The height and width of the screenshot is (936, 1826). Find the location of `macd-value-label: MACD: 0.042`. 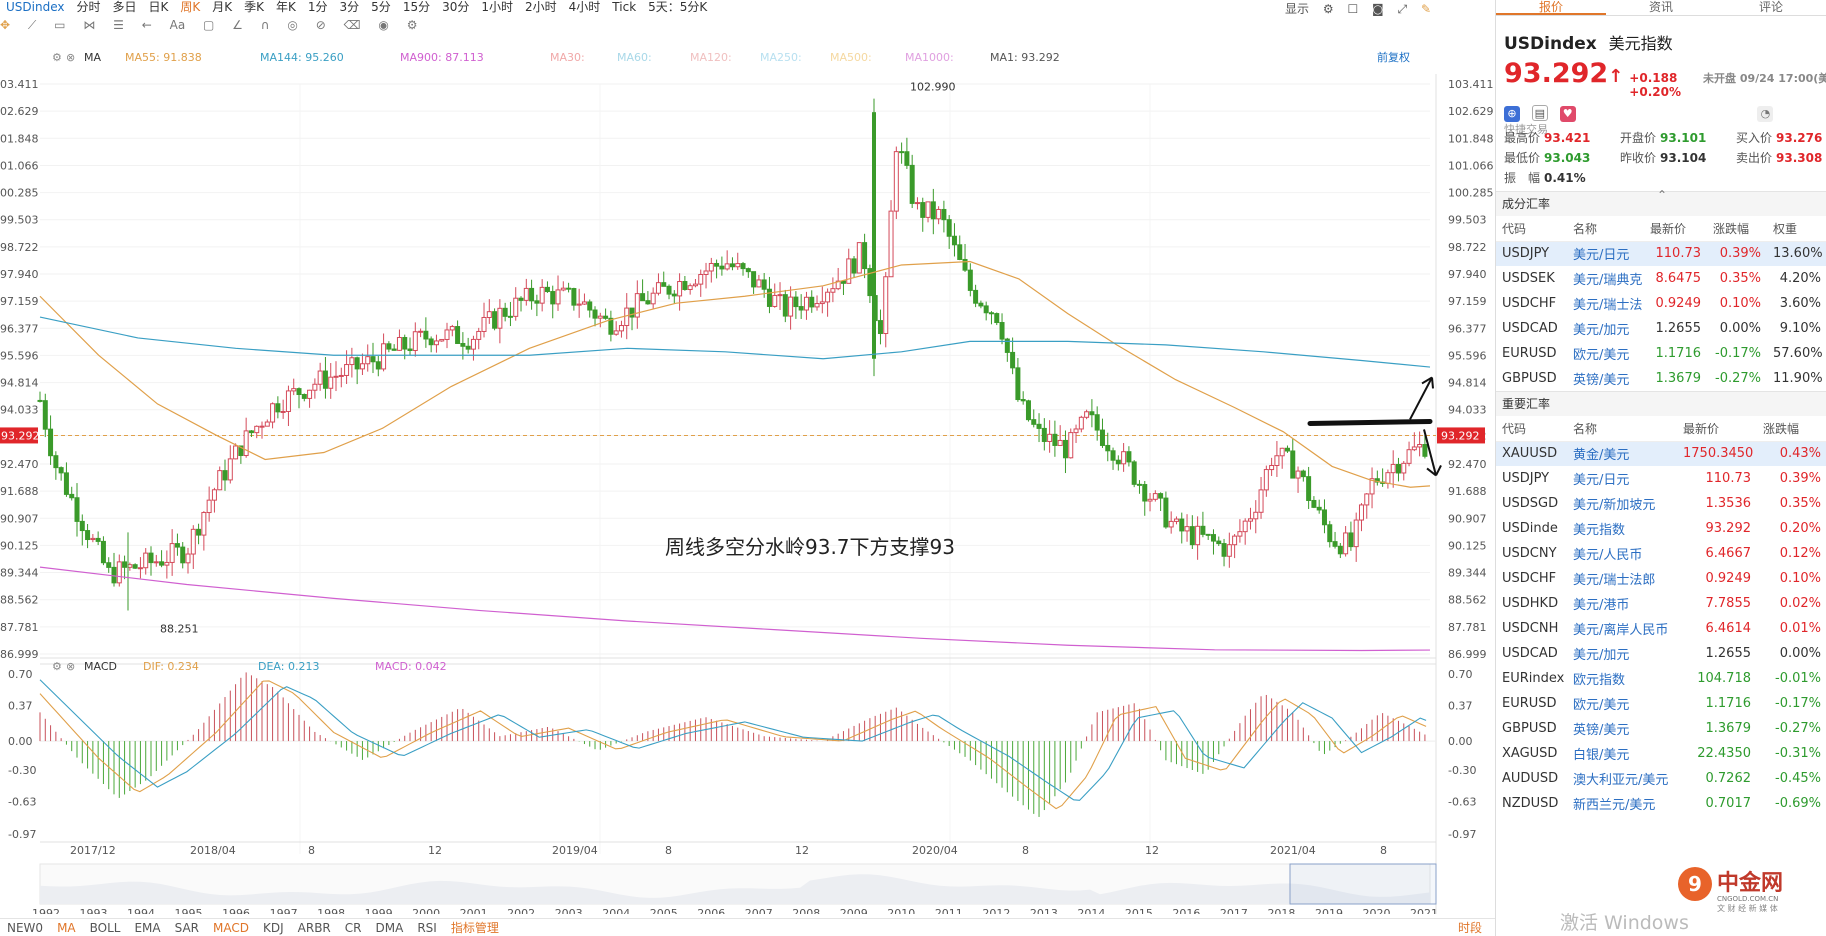

macd-value-label: MACD: 0.042 is located at coordinates (411, 666).